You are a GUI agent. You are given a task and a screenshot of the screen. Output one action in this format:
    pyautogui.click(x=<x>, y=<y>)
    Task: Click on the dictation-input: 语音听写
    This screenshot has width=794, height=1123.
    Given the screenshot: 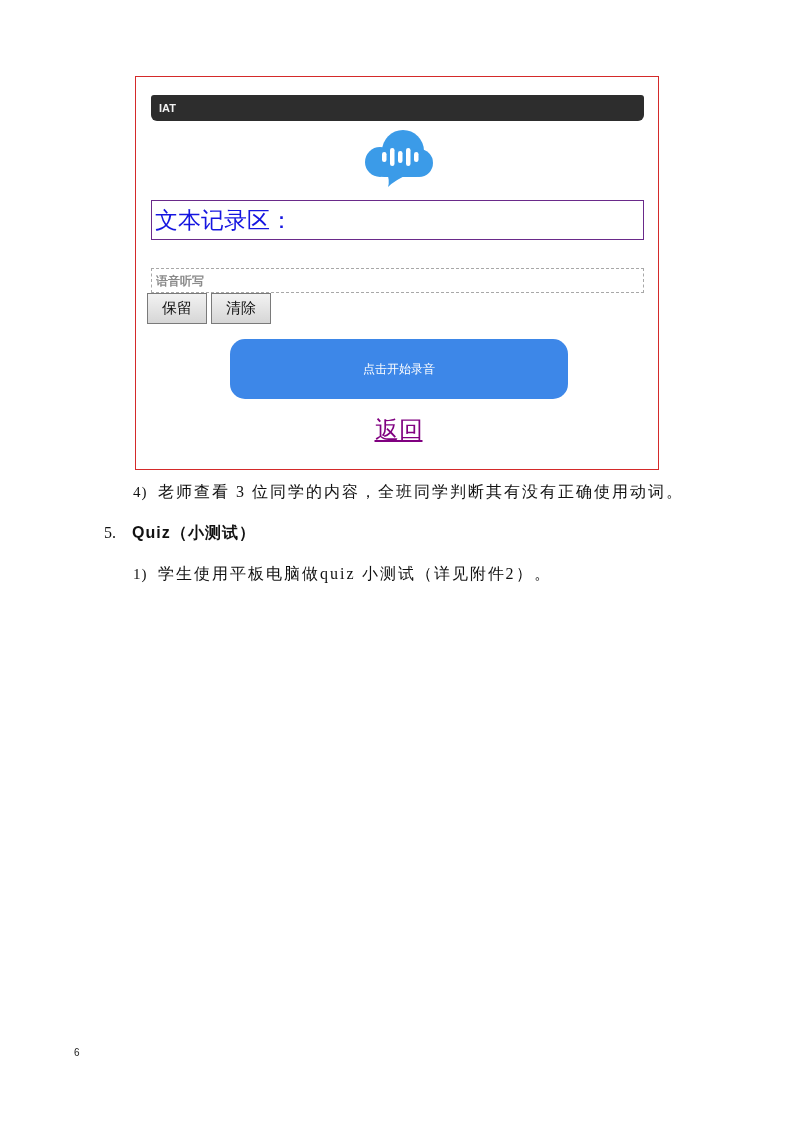 What is the action you would take?
    pyautogui.click(x=397, y=280)
    